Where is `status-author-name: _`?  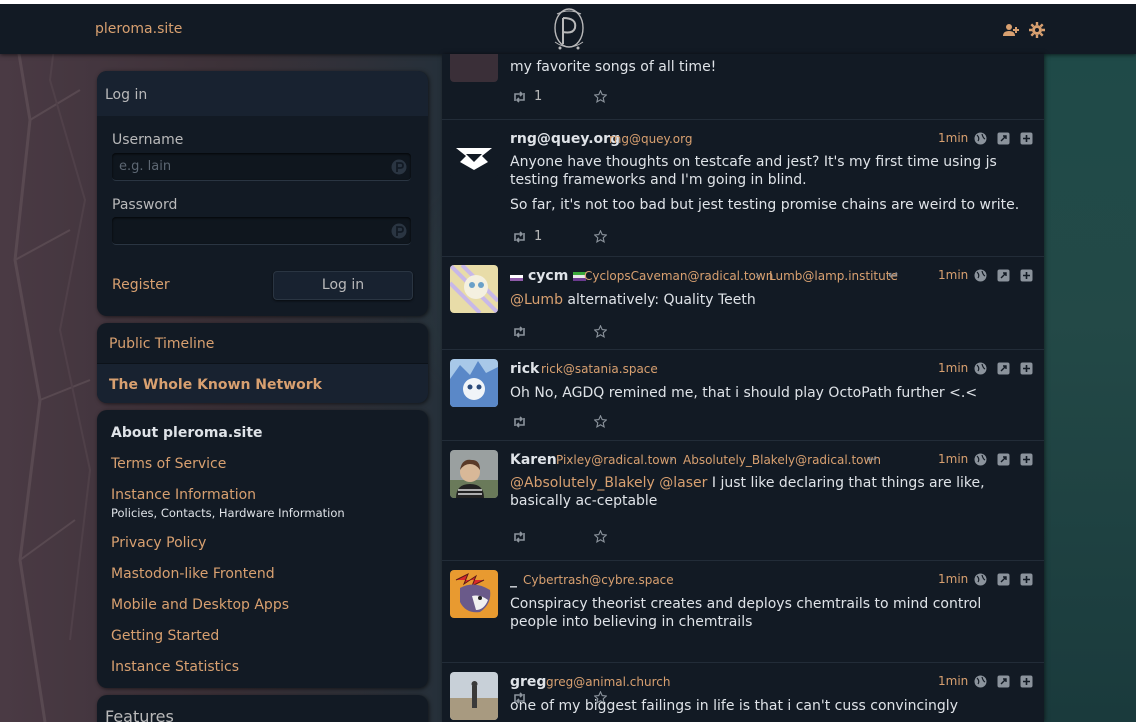
status-author-name: _ is located at coordinates (513, 580).